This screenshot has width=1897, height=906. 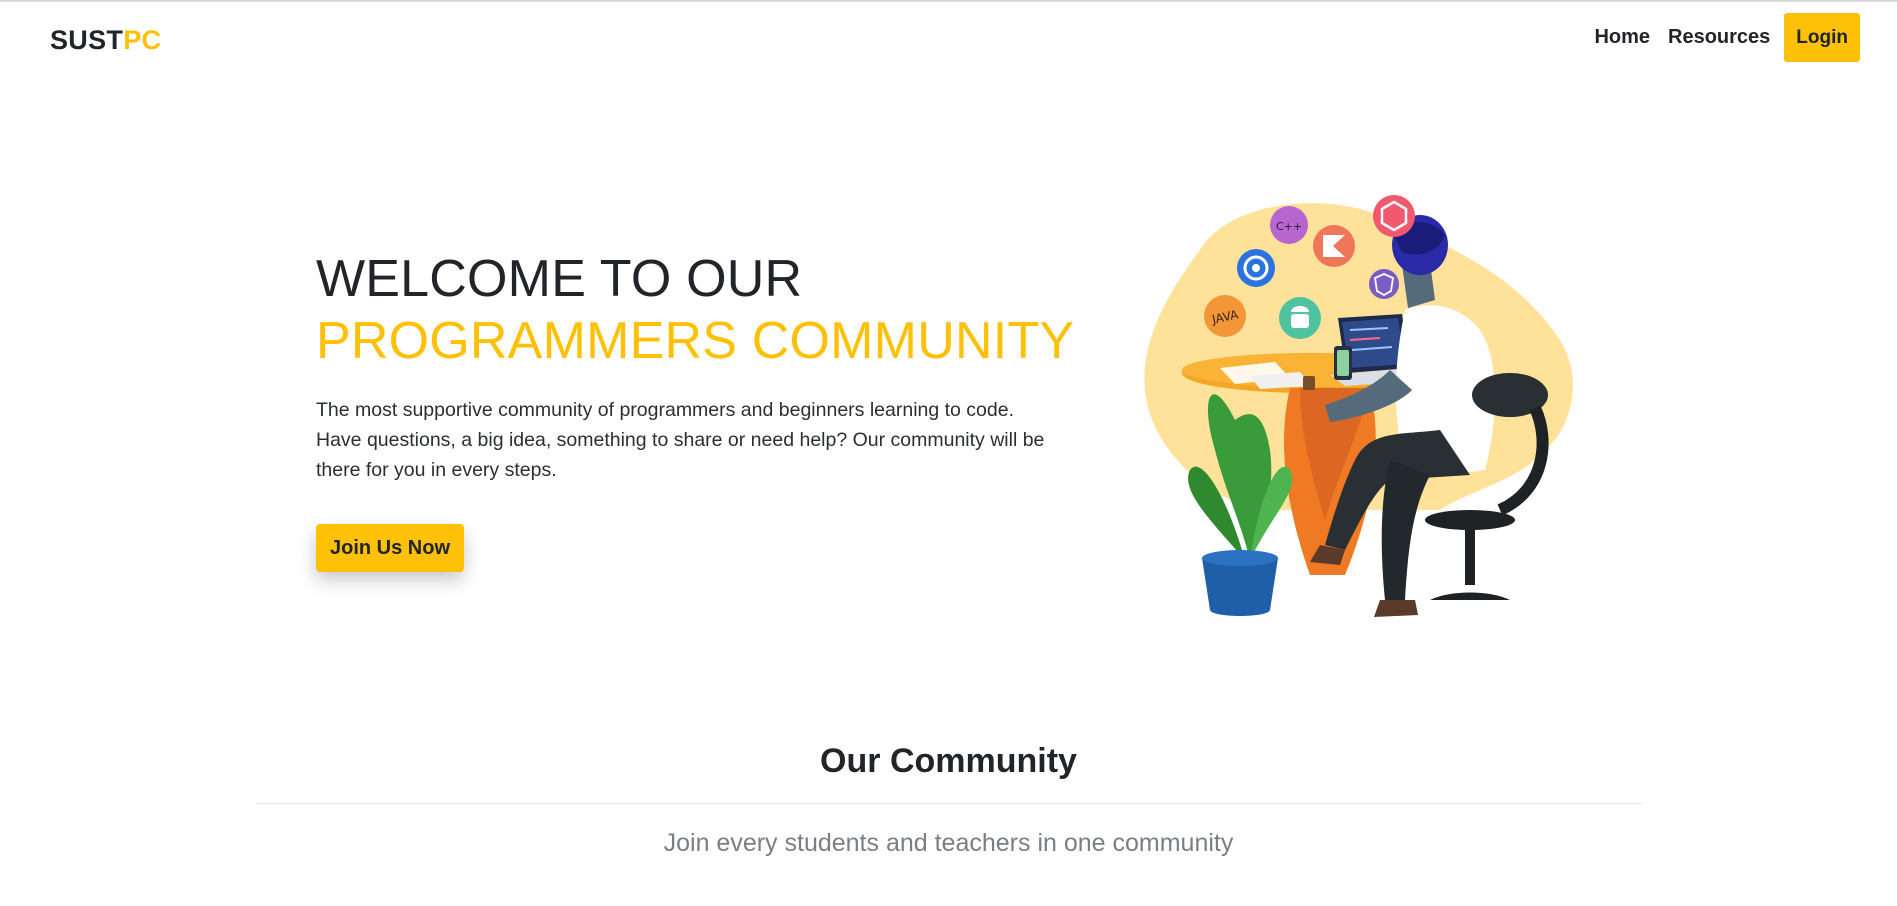 I want to click on brand-text-accent: PC, so click(x=142, y=40).